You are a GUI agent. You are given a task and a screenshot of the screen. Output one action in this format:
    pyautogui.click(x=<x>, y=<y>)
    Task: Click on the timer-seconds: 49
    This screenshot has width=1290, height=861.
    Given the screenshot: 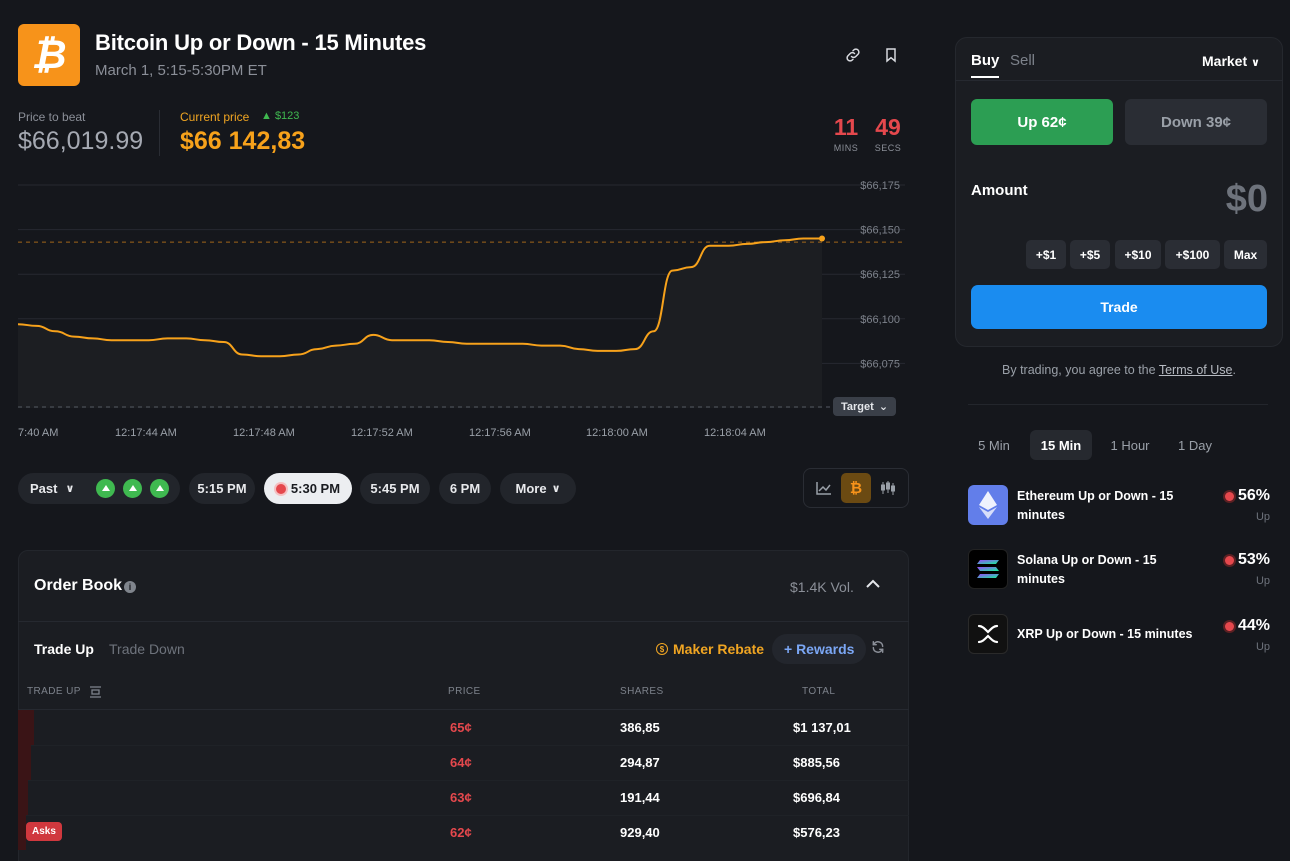 What is the action you would take?
    pyautogui.click(x=888, y=127)
    